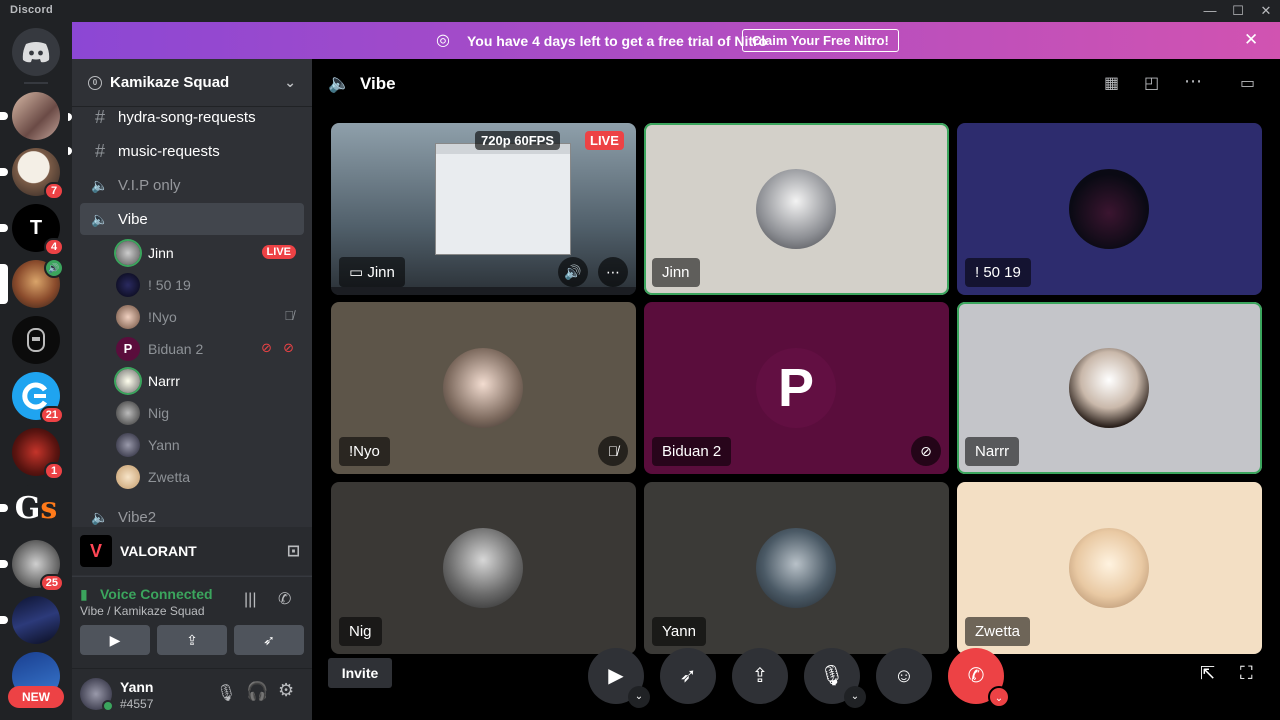  I want to click on smile-icon: ☺, so click(904, 676).